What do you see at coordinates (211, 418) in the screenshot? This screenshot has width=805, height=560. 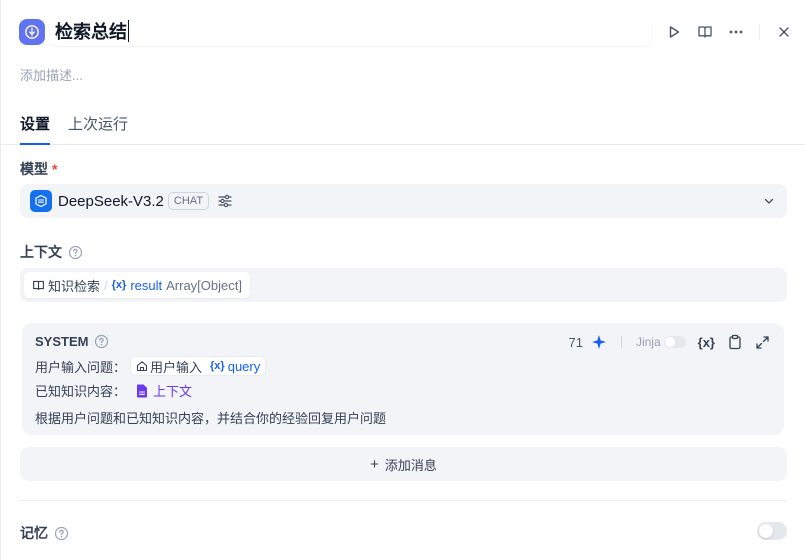 I see `prompt-line-3: 根据用户问题和已知知识内容，并结合你的经验回复用户问题` at bounding box center [211, 418].